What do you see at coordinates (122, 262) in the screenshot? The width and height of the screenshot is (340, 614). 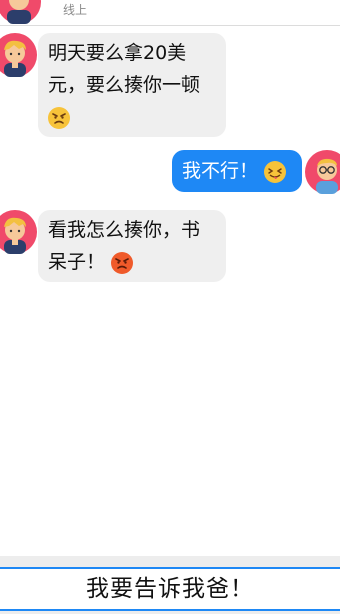 I see `red-angry-face-icon` at bounding box center [122, 262].